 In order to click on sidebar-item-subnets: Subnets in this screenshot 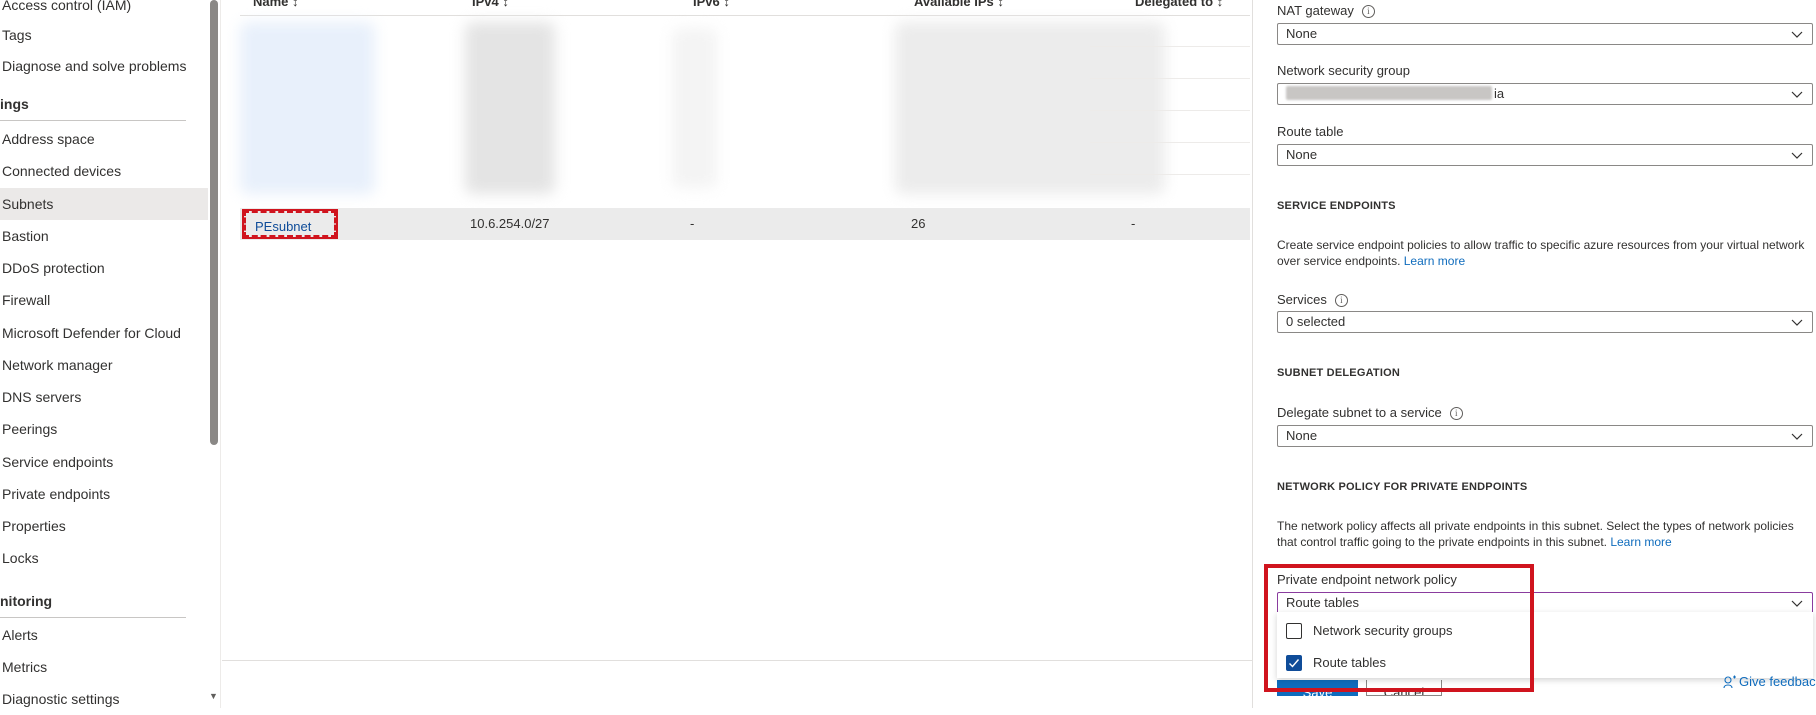, I will do `click(104, 204)`.